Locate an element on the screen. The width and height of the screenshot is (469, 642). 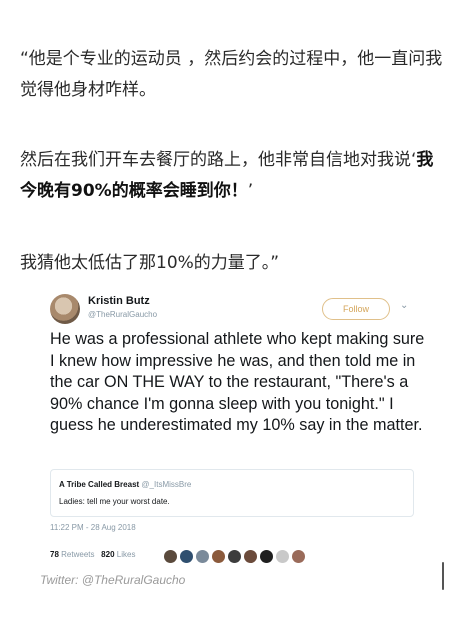
article-paragraph-3: 我猜他太低估了那10%的力量了。” is located at coordinates (150, 263).